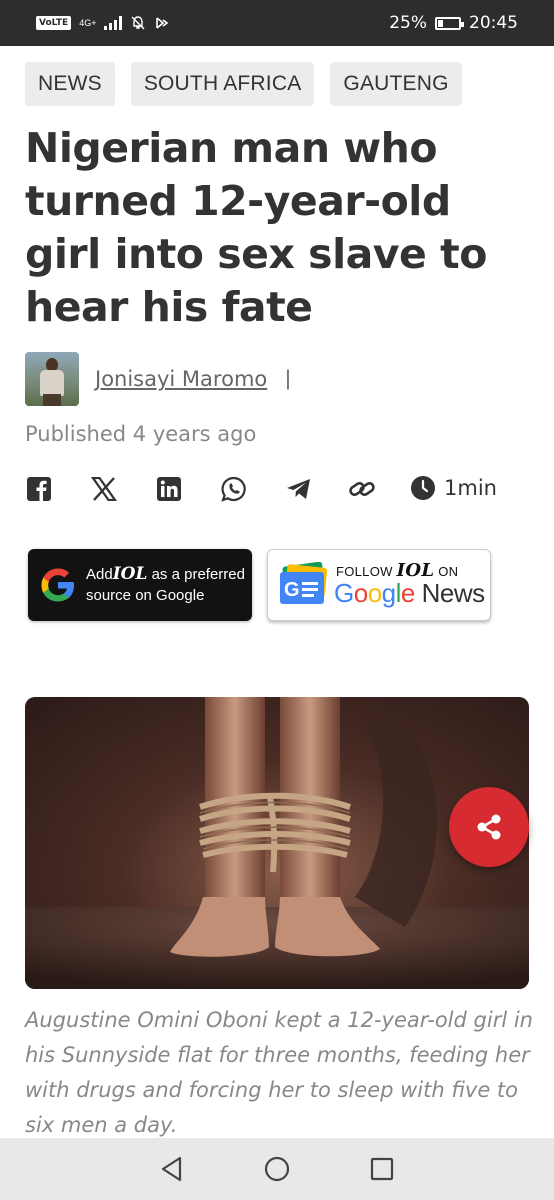 Image resolution: width=554 pixels, height=1200 pixels. I want to click on back-triangle-icon, so click(172, 1169).